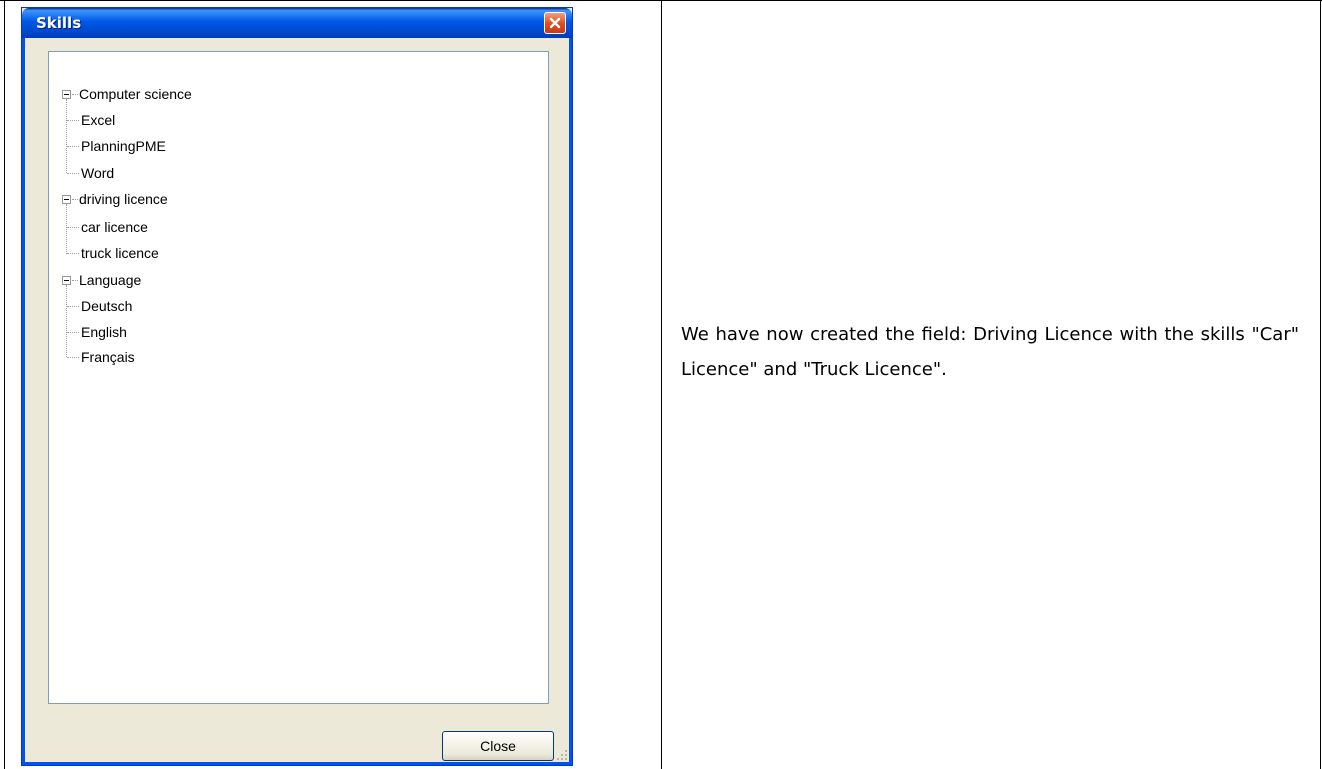  What do you see at coordinates (562, 755) in the screenshot?
I see `resize-grip-icon` at bounding box center [562, 755].